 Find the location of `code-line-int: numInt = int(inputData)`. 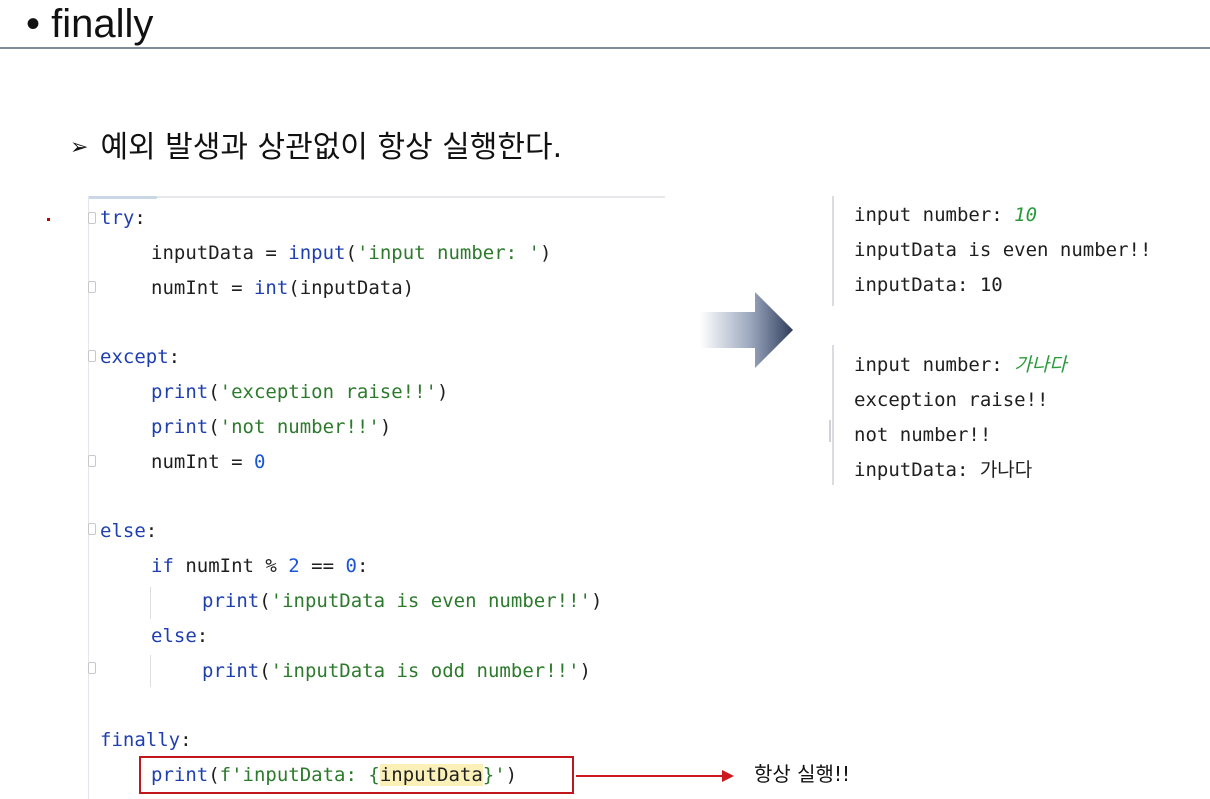

code-line-int: numInt = int(inputData) is located at coordinates (283, 288).